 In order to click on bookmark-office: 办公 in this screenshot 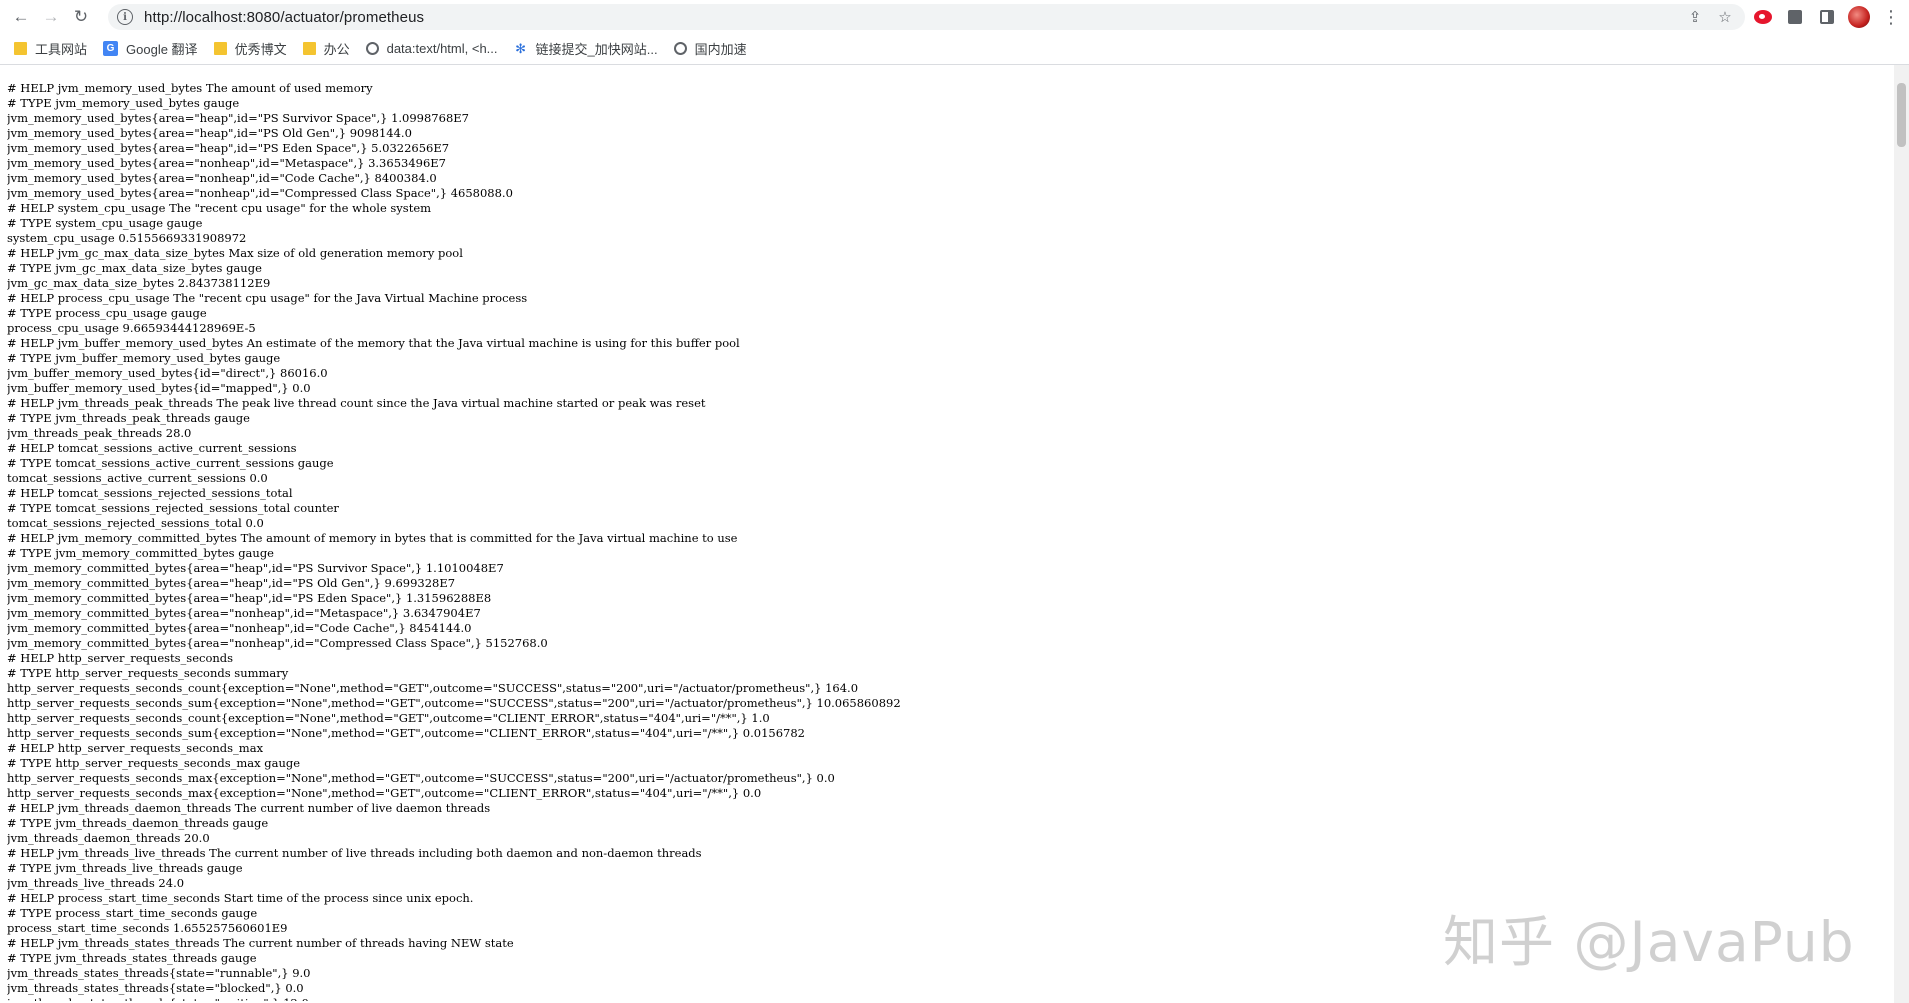, I will do `click(326, 48)`.